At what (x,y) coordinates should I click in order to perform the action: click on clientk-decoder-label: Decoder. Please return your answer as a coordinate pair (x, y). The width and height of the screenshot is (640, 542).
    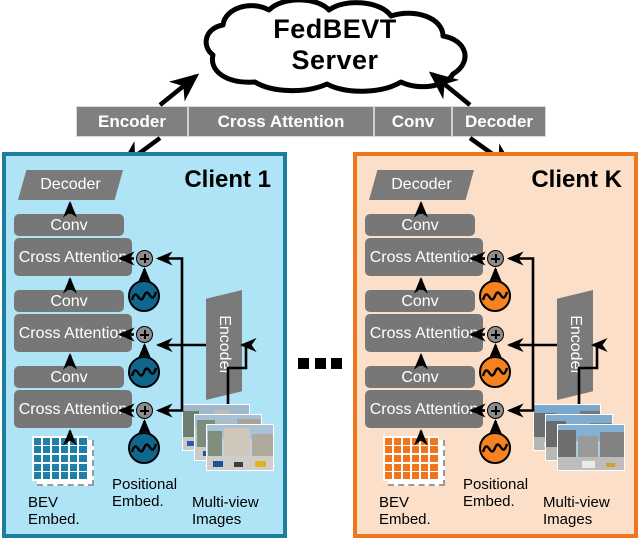
    Looking at the image, I should click on (421, 184).